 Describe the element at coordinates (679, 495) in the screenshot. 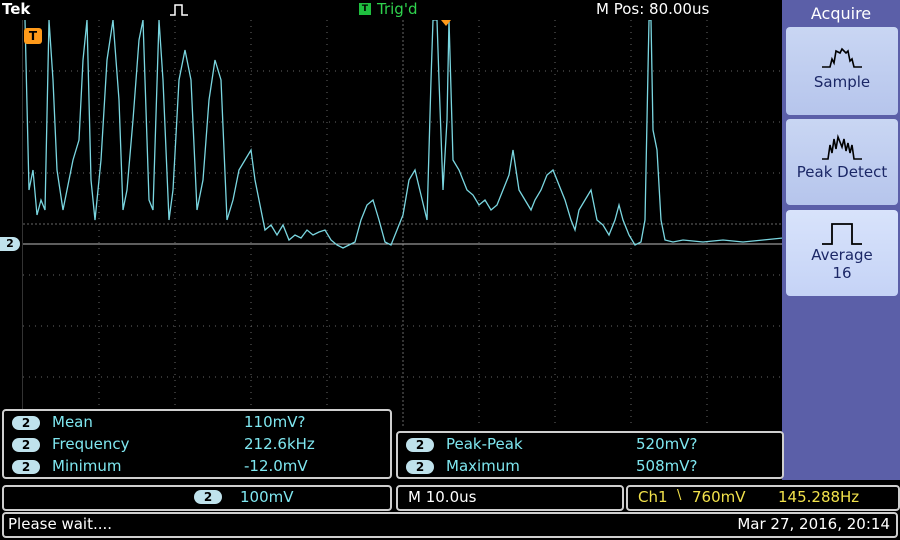

I see `trigger-slope-icon: \` at that location.